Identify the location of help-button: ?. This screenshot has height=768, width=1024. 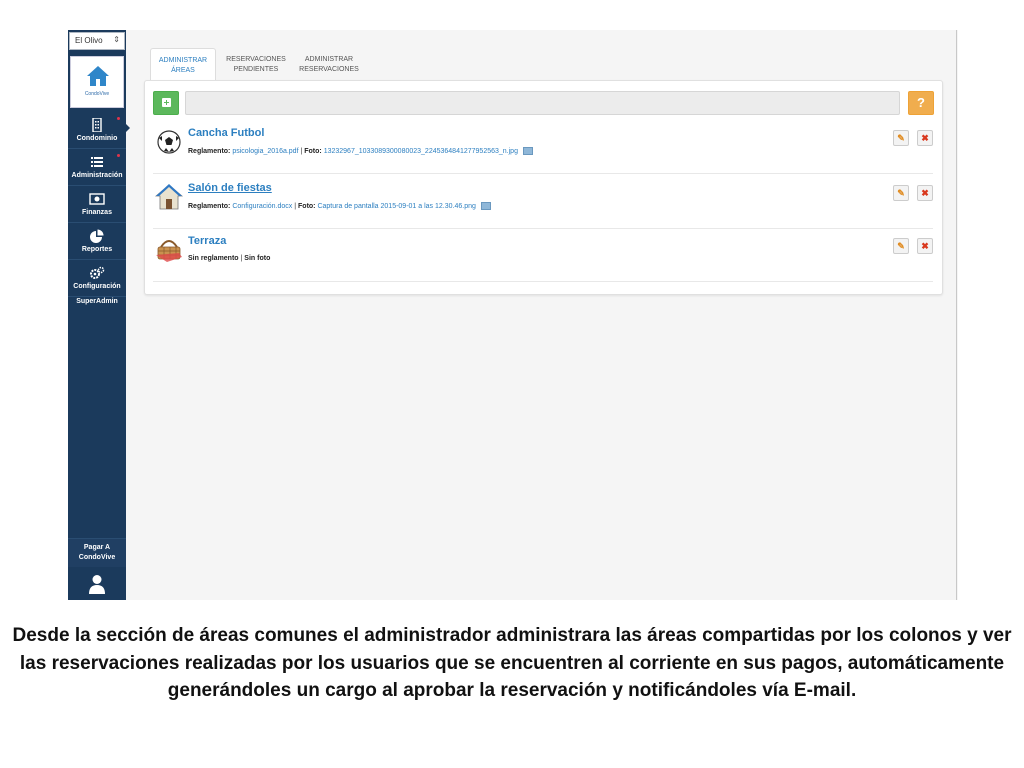
(921, 103).